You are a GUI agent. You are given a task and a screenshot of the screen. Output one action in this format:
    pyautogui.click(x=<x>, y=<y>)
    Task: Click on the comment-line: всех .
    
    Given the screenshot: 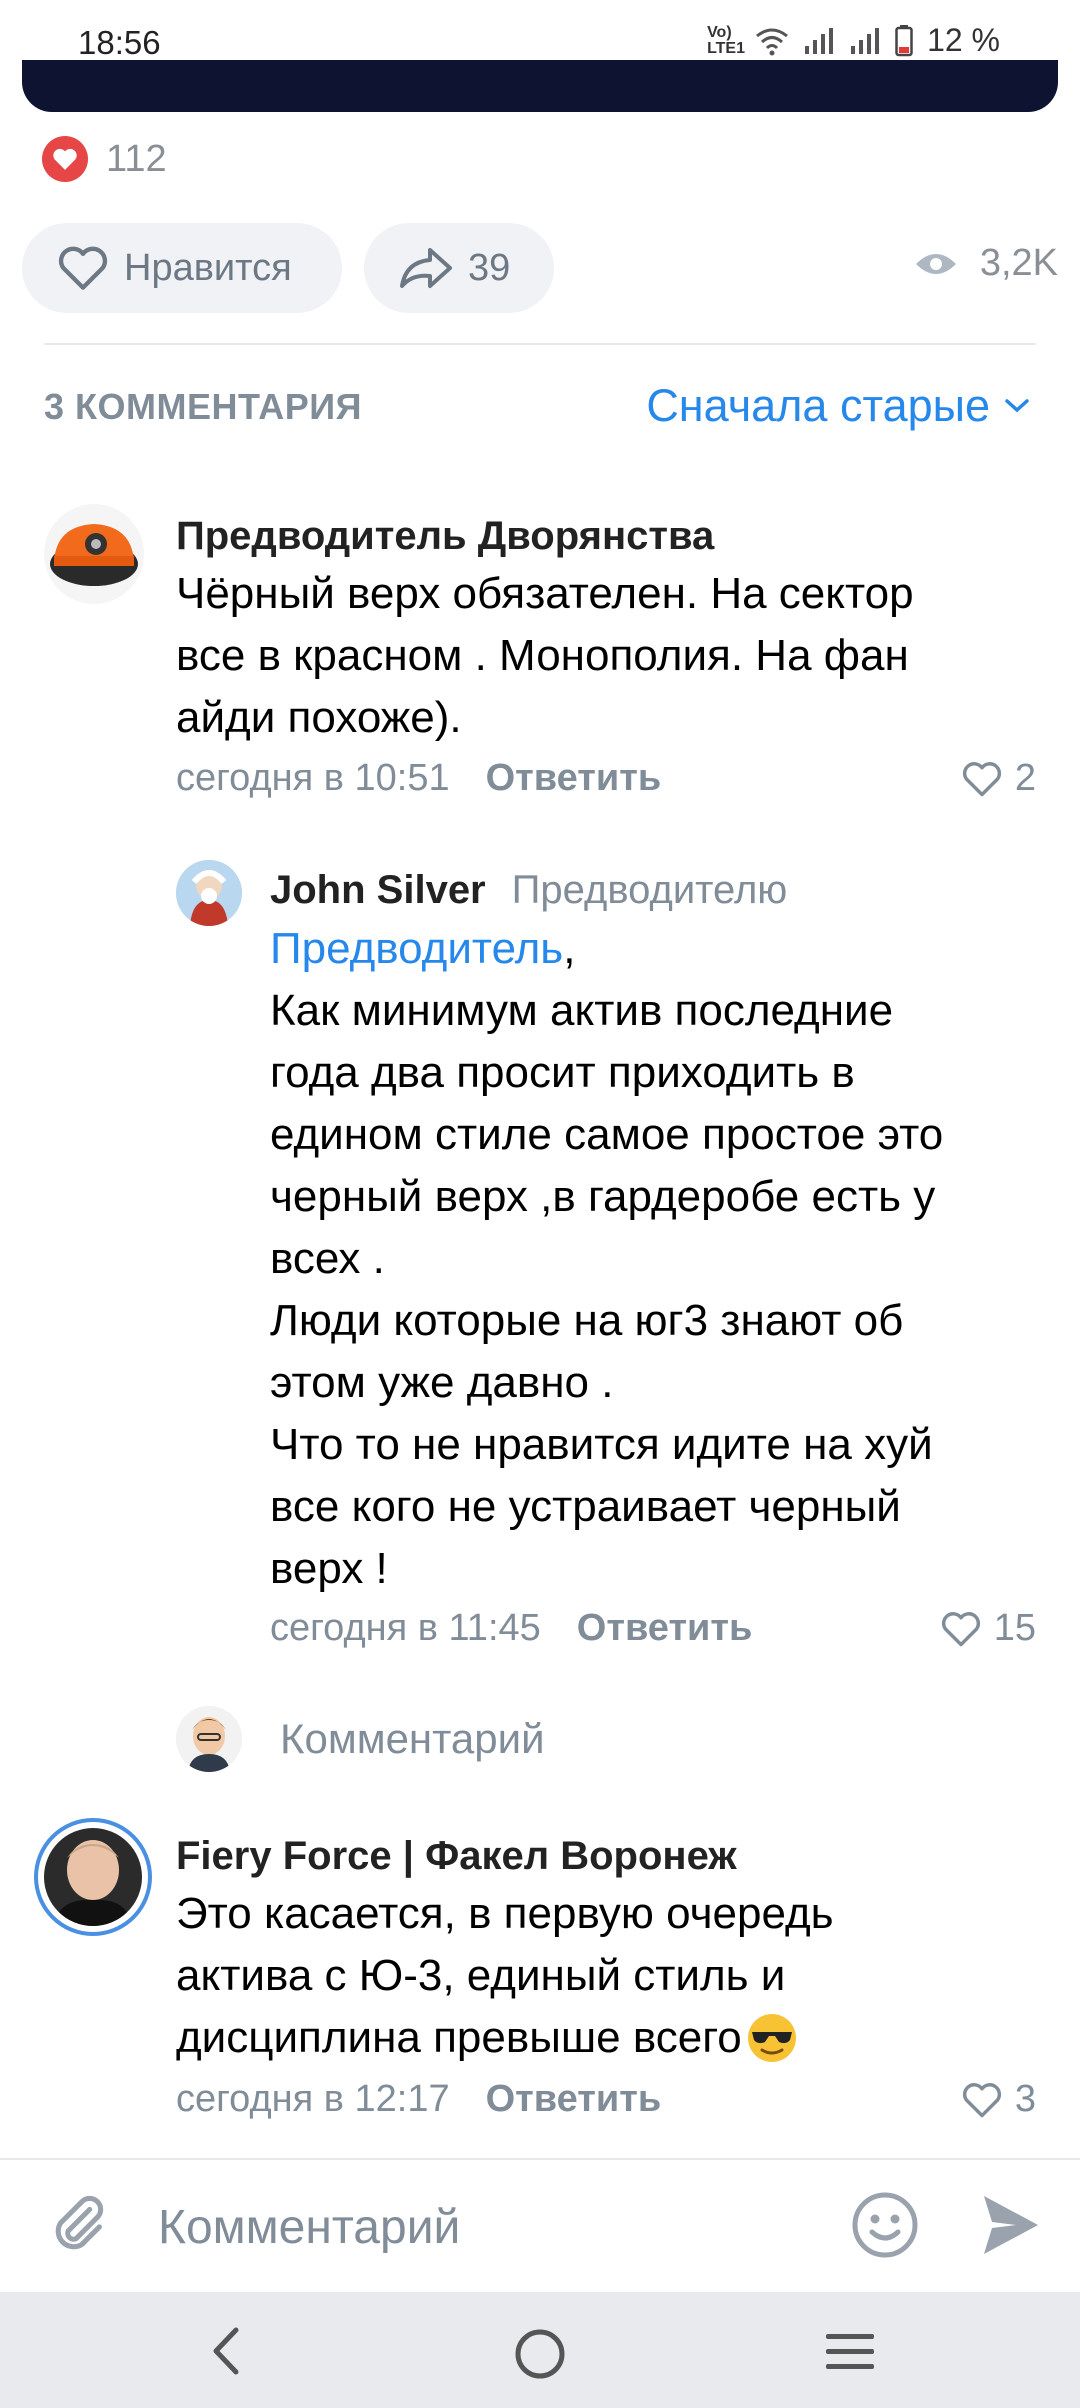 What is the action you would take?
    pyautogui.click(x=327, y=1258)
    